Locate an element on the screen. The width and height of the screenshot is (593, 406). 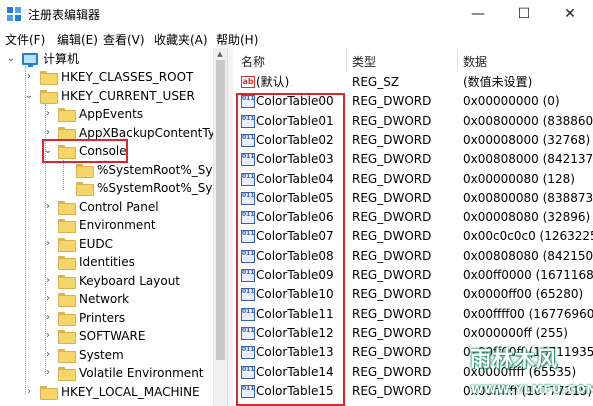
tree-item-label: System is located at coordinates (101, 355).